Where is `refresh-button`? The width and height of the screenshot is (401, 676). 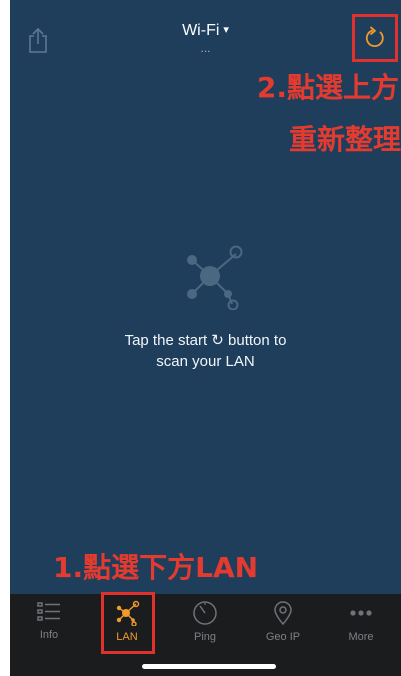
refresh-button is located at coordinates (375, 38).